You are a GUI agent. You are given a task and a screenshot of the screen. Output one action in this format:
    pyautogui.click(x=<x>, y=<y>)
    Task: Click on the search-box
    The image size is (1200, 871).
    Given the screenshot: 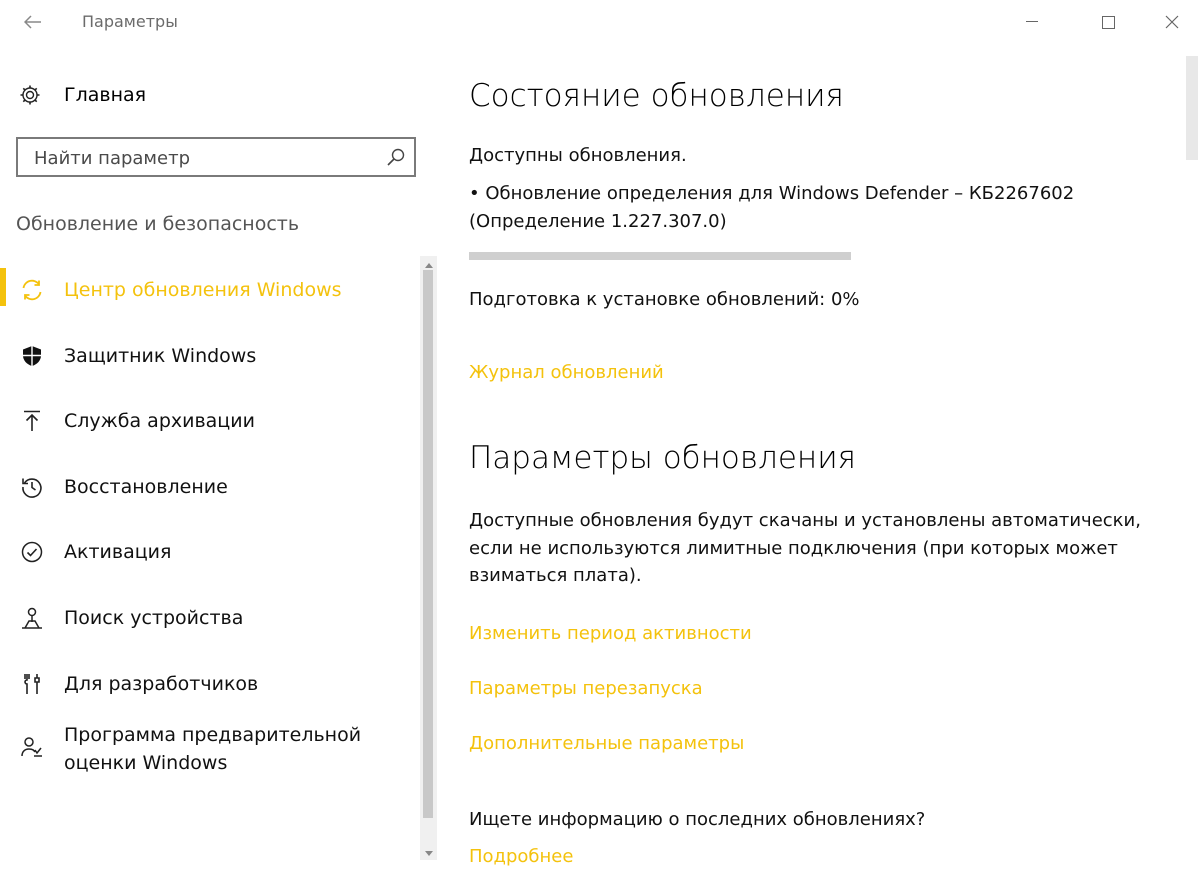 What is the action you would take?
    pyautogui.click(x=216, y=157)
    